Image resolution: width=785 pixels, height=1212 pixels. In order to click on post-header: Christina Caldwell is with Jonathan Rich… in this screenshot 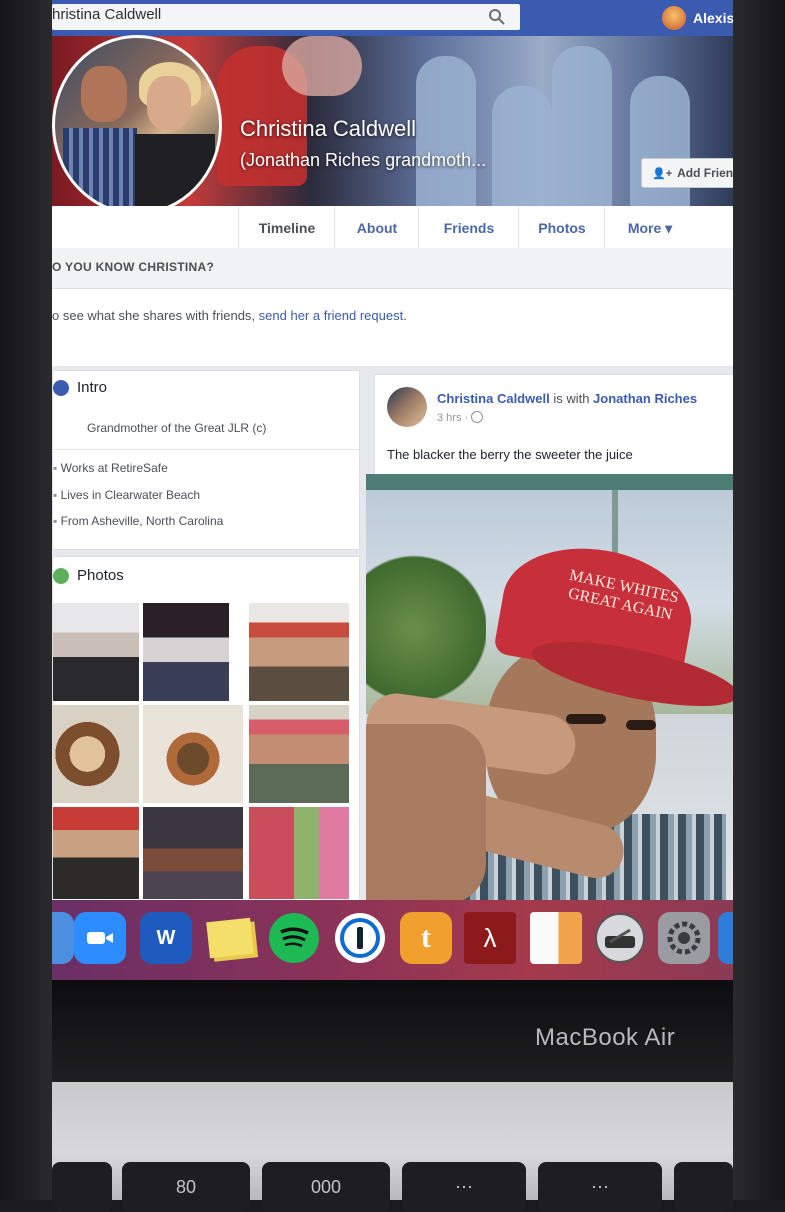, I will do `click(567, 398)`.